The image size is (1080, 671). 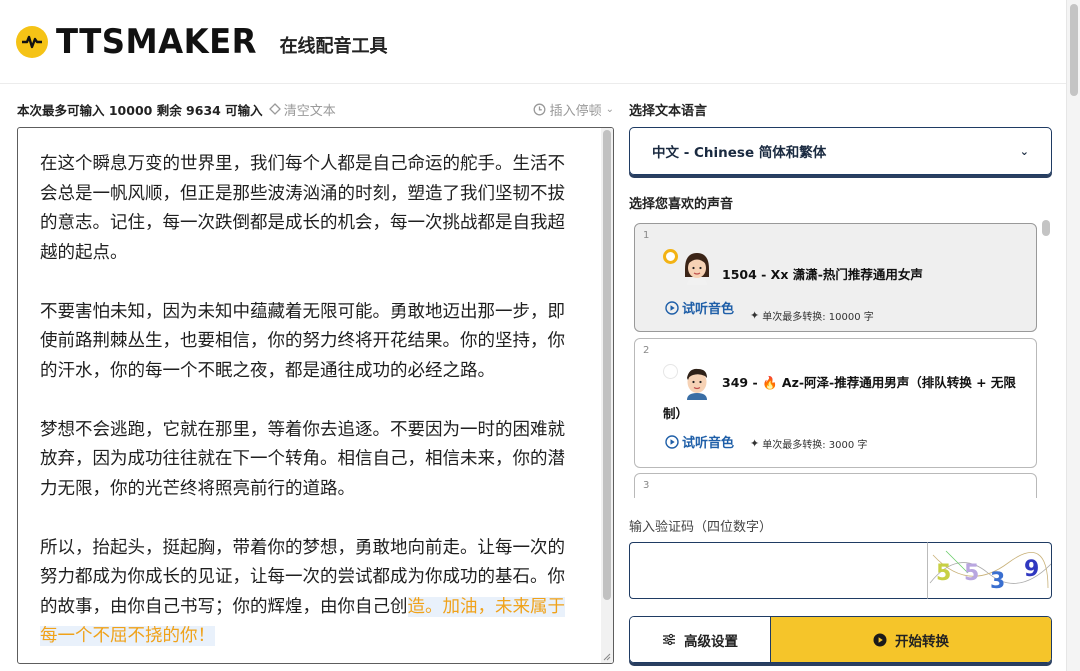 I want to click on action-buttons: 高级设置 开始转换, so click(x=840, y=639).